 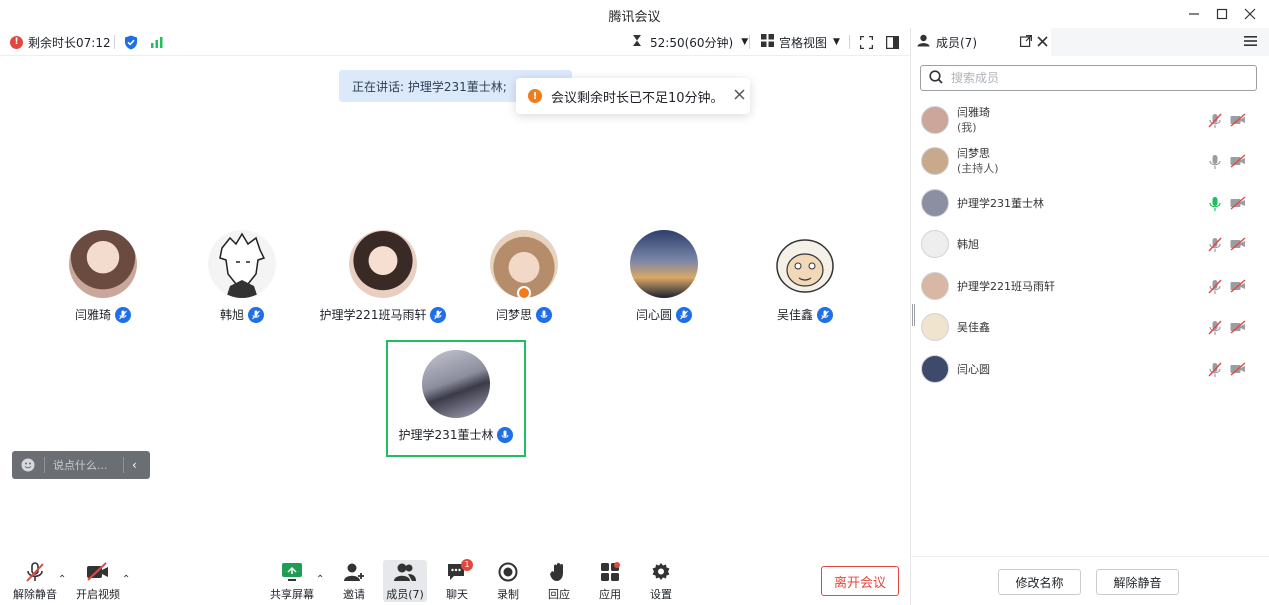 What do you see at coordinates (1088, 120) in the screenshot?
I see `member-row: 闫雅琦 (我)` at bounding box center [1088, 120].